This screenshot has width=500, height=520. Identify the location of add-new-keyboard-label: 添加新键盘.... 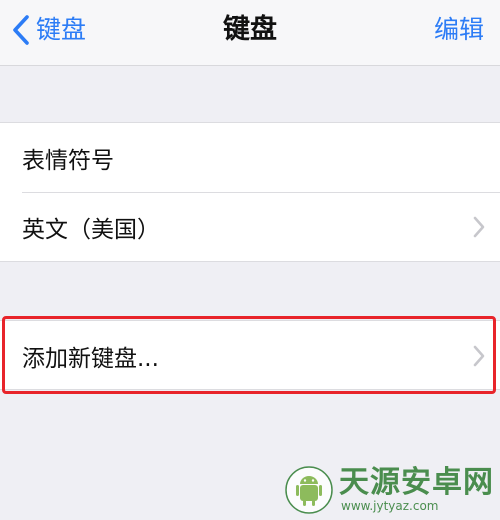
(90, 358).